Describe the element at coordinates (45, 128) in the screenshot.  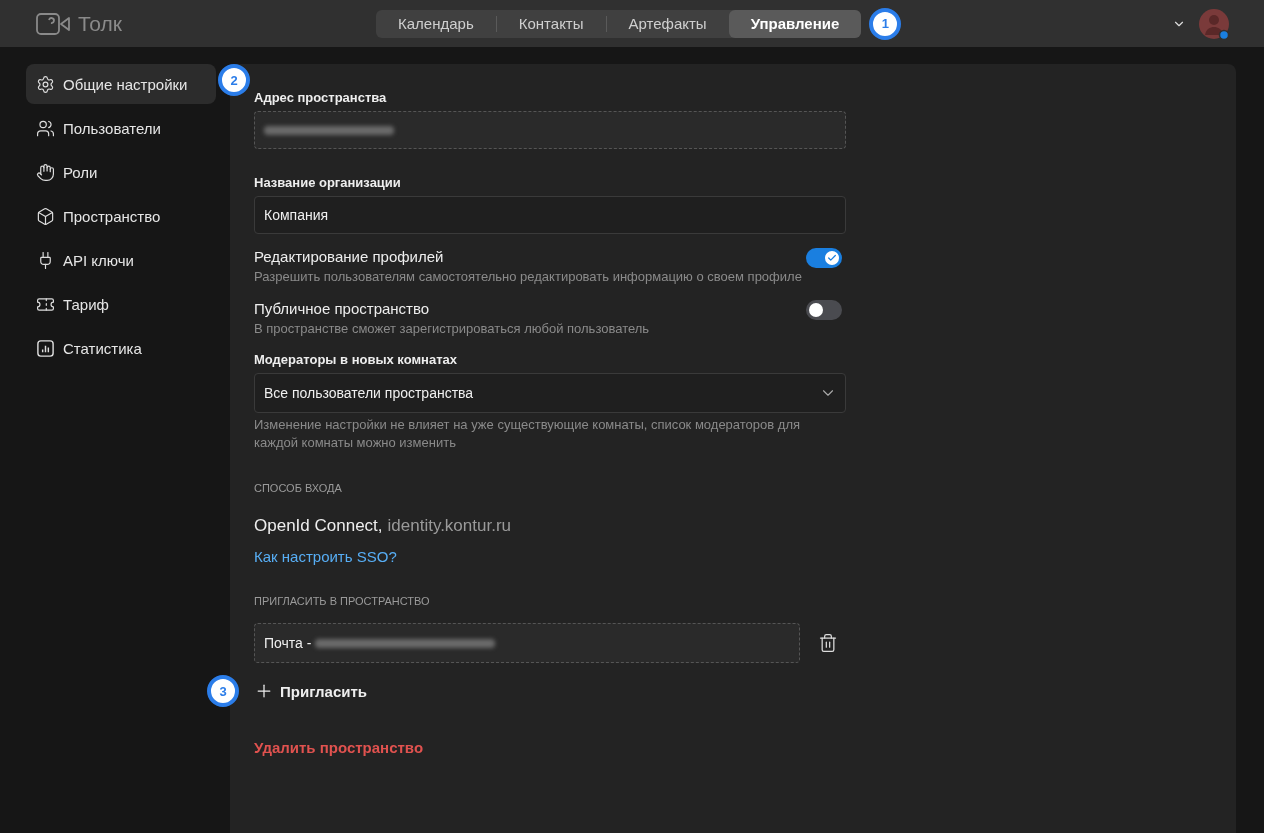
I see `users-icon` at that location.